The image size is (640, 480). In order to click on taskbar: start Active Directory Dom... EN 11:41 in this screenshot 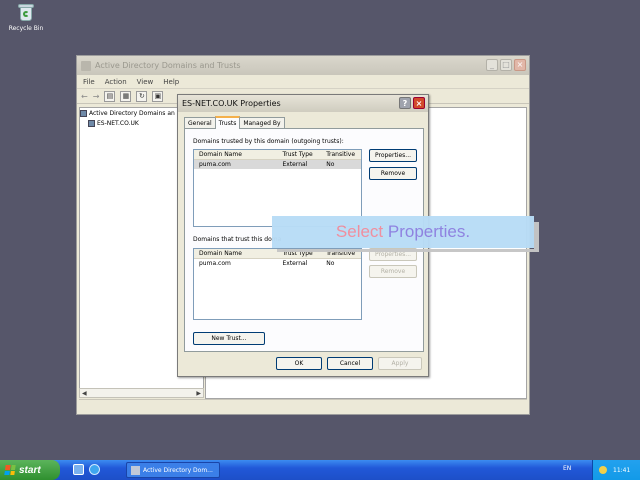, I will do `click(320, 470)`.